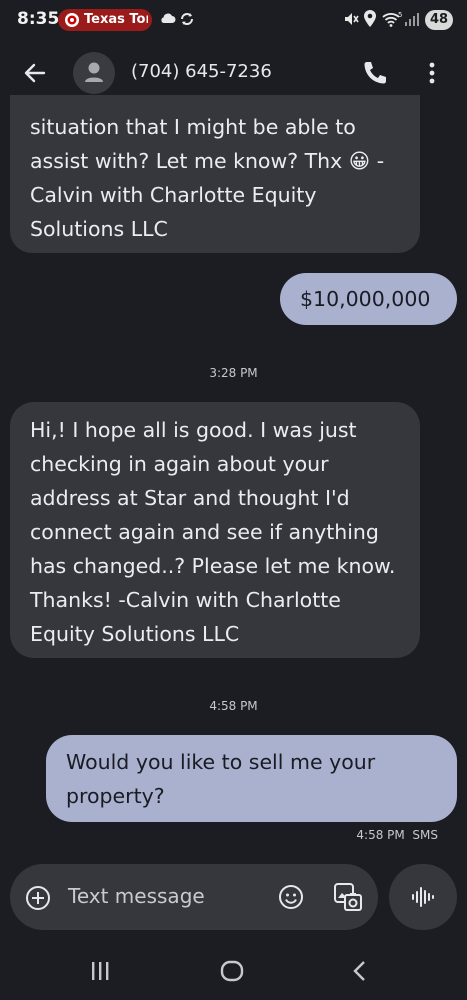 This screenshot has height=1000, width=467. I want to click on outgoing-message: Would you like to sell me your property?, so click(251, 778).